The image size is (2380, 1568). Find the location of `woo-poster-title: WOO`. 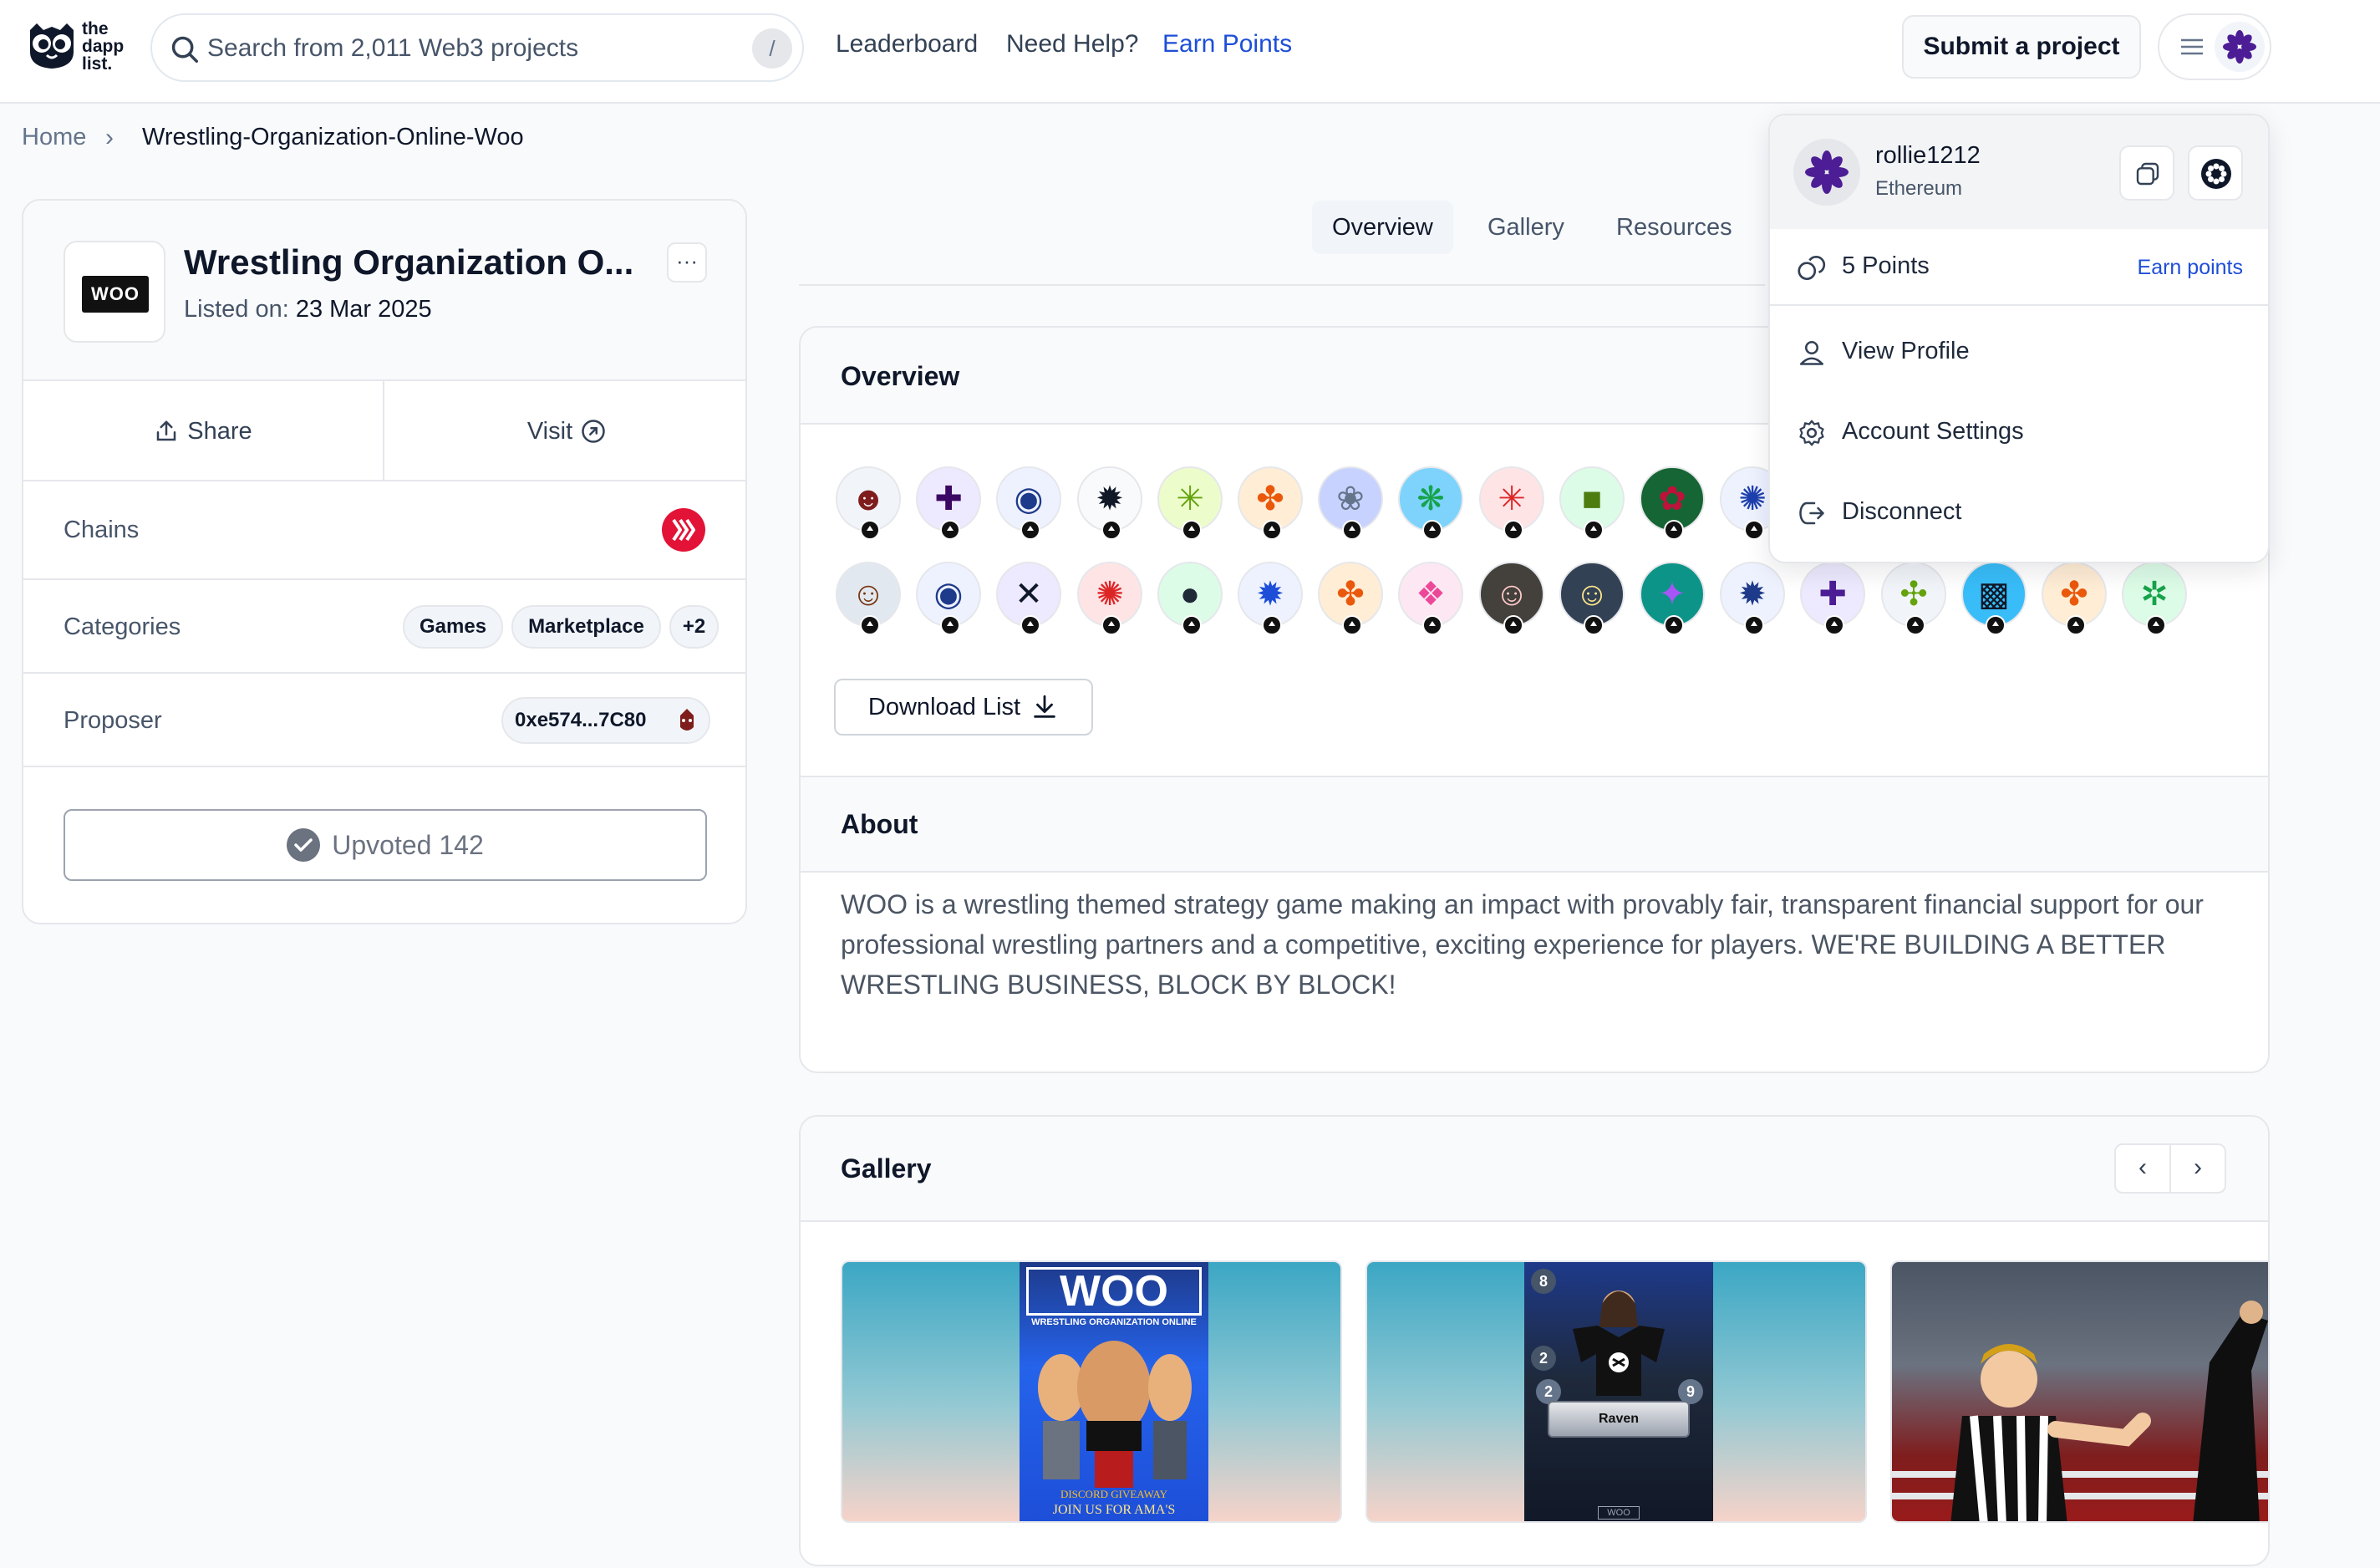

woo-poster-title: WOO is located at coordinates (1114, 1291).